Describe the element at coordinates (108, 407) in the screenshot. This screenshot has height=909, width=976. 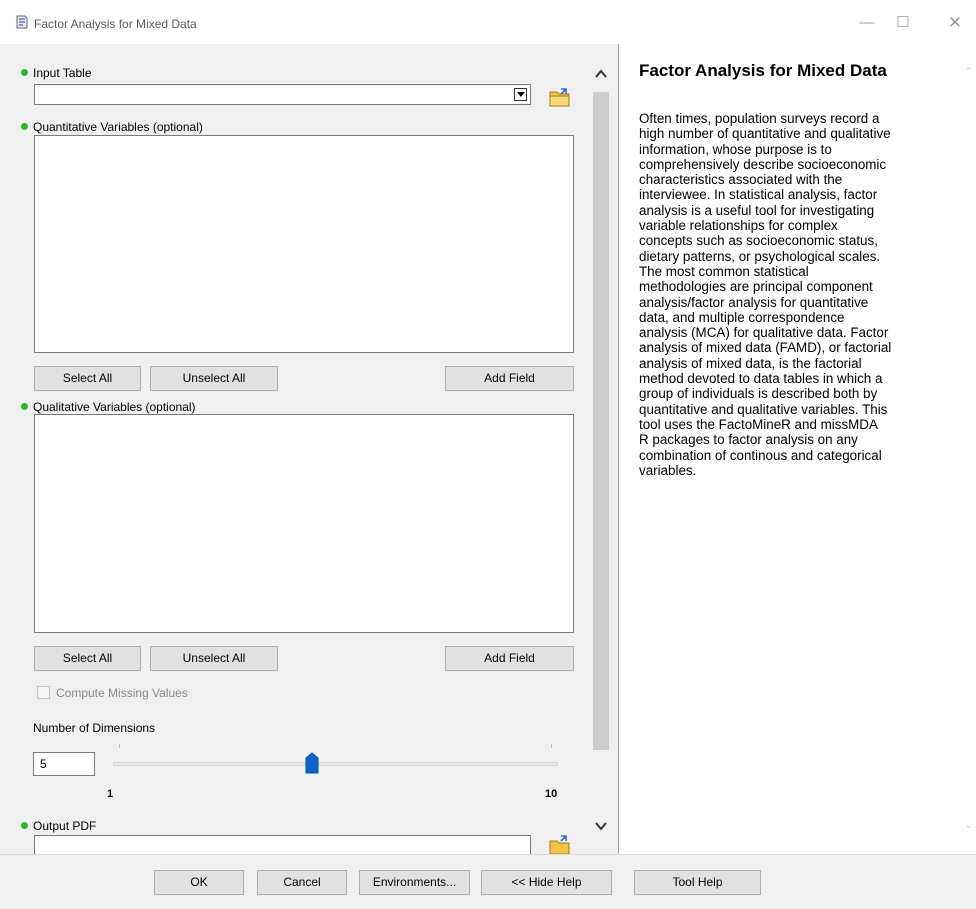
I see `qualitative-variables-label: Qualitative Variables (optional)` at that location.